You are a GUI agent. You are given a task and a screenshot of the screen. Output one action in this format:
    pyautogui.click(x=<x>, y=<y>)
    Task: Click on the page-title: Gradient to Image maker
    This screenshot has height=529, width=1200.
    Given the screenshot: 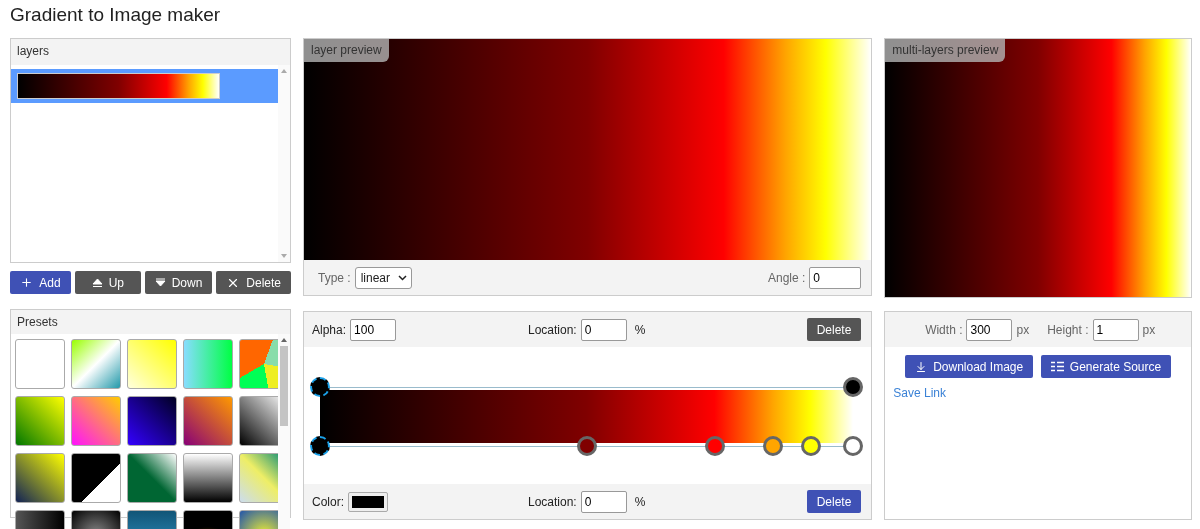 What is the action you would take?
    pyautogui.click(x=116, y=15)
    